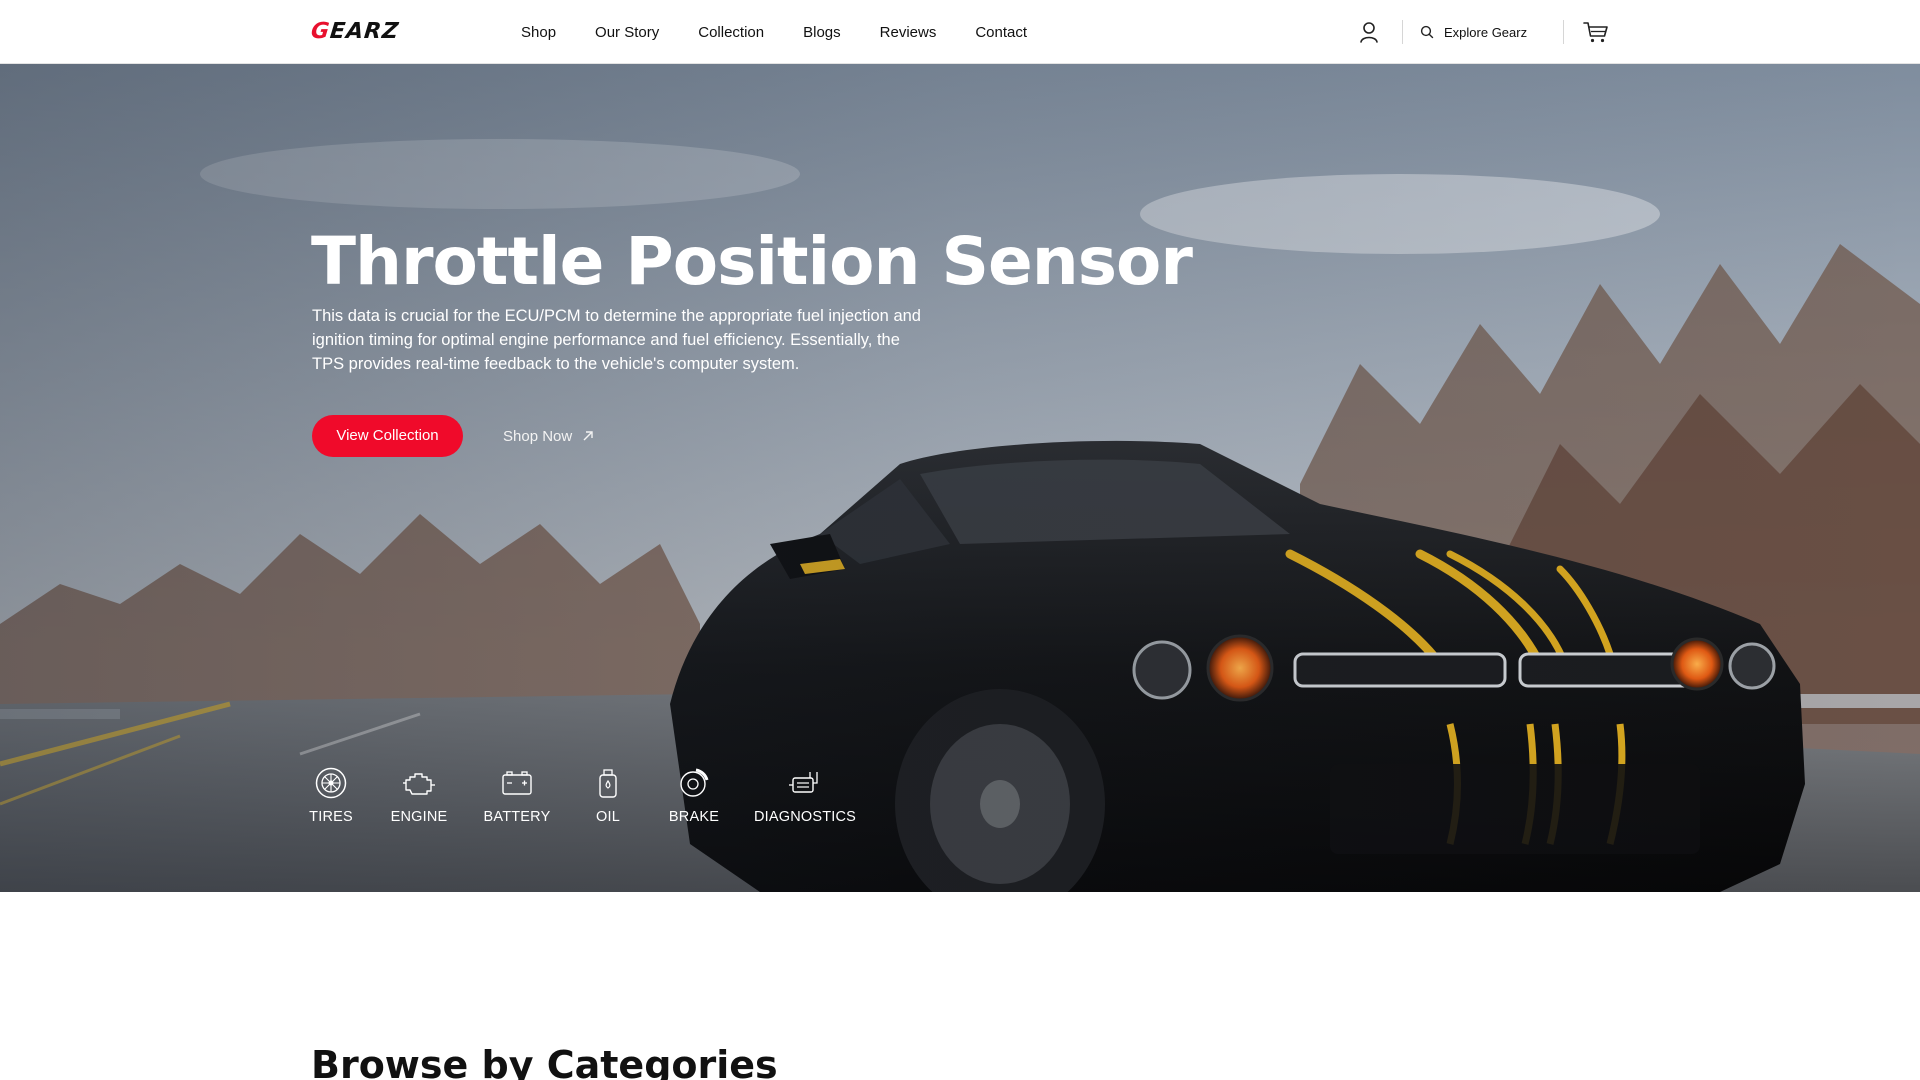 The image size is (1920, 1080). I want to click on cart-button, so click(1596, 32).